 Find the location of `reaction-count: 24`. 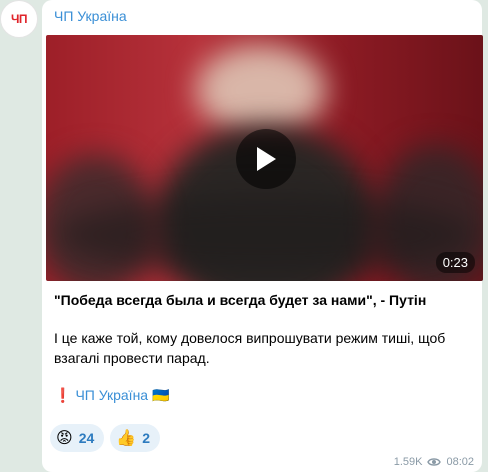

reaction-count: 24 is located at coordinates (86, 438).